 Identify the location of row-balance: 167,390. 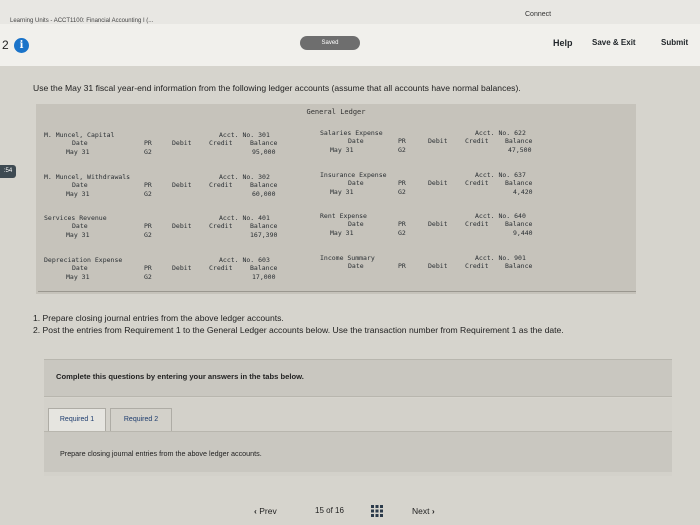
(264, 235).